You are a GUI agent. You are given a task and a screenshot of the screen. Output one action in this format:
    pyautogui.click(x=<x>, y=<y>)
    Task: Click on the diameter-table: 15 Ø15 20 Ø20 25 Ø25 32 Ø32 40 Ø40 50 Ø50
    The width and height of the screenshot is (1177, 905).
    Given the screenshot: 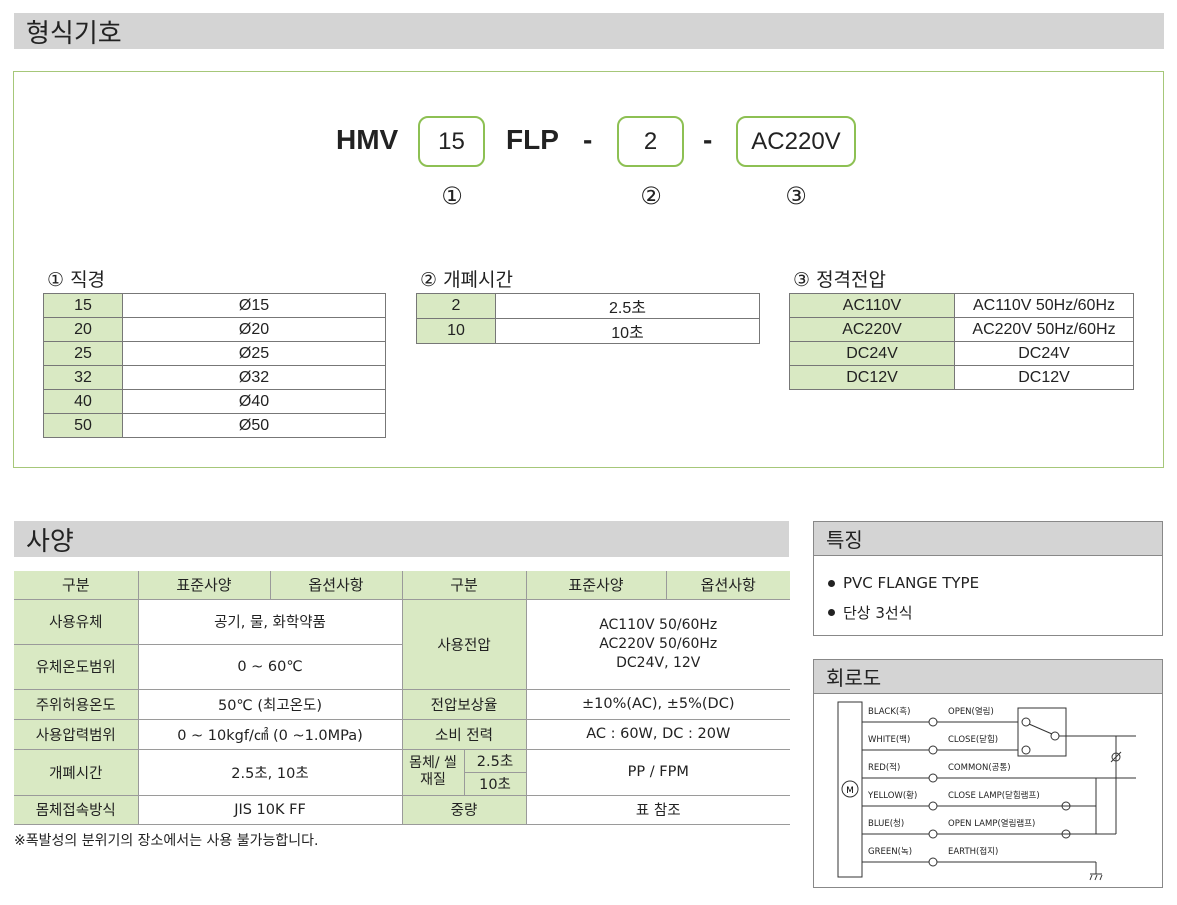 What is the action you would take?
    pyautogui.click(x=214, y=365)
    